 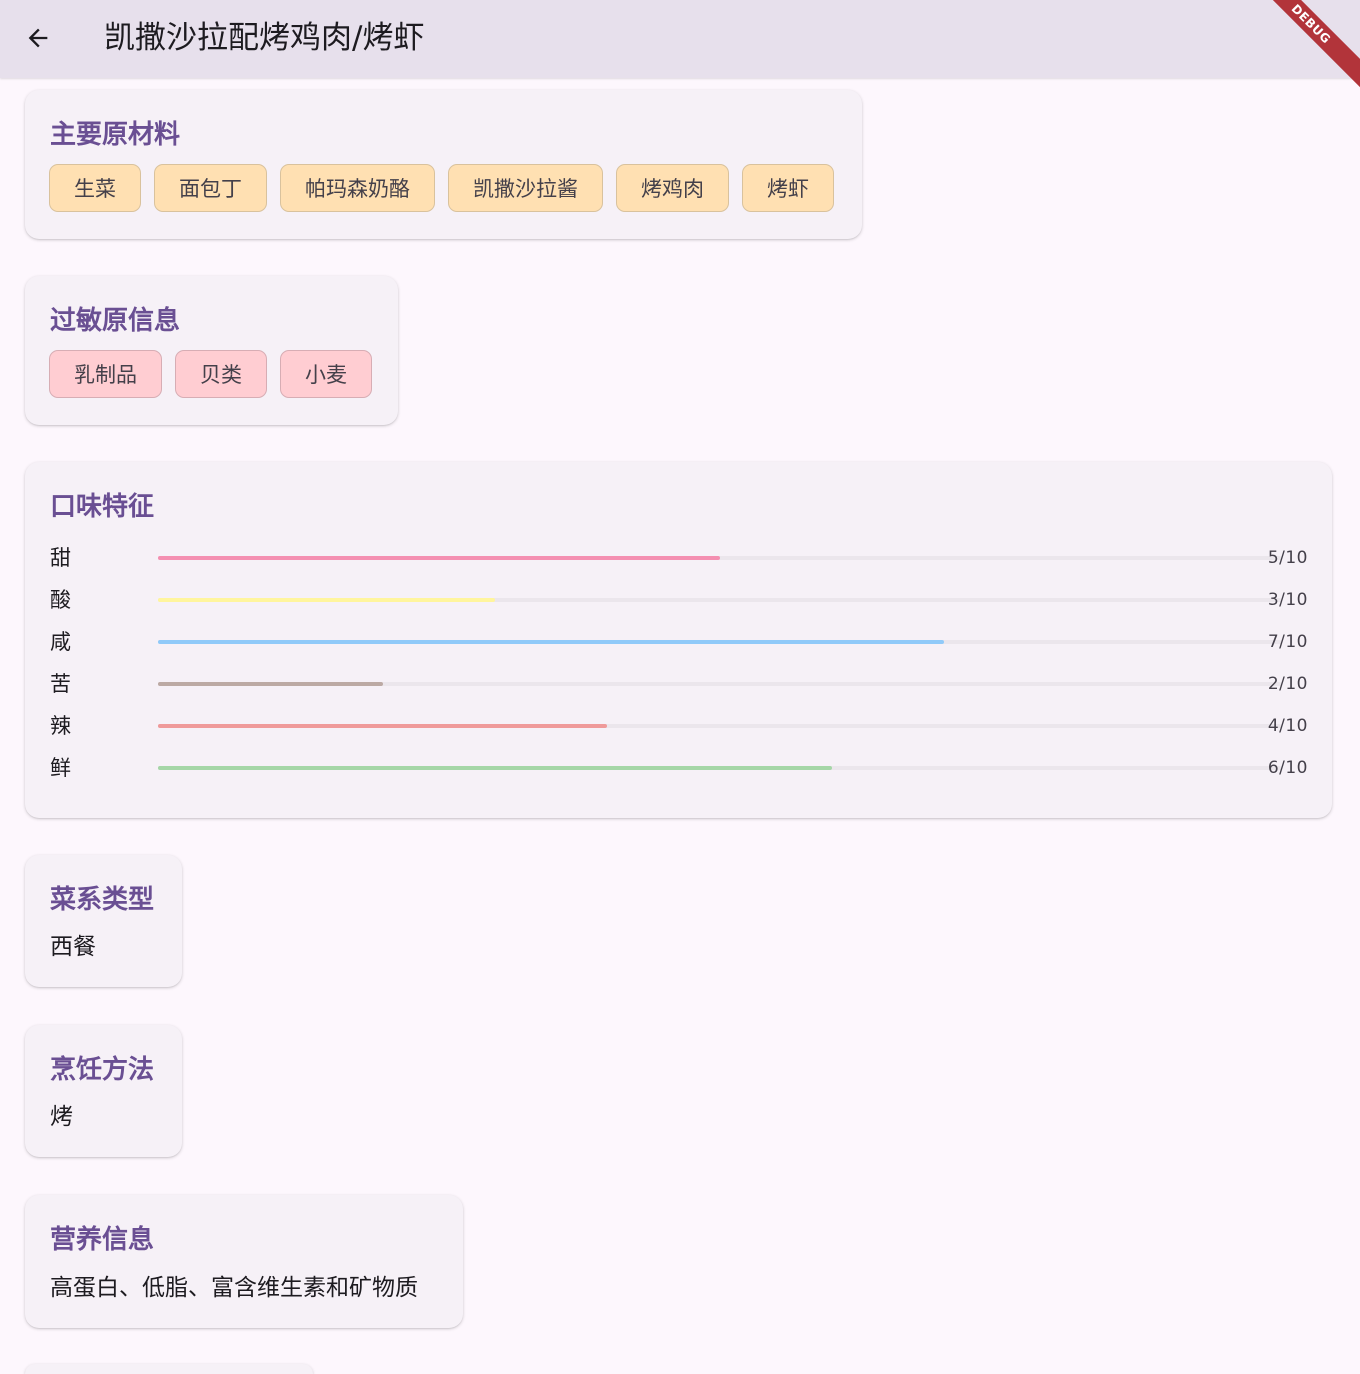 What do you see at coordinates (234, 1288) in the screenshot?
I see `nutrition-value: 高蛋白、低脂、富含维生素和矿物质` at bounding box center [234, 1288].